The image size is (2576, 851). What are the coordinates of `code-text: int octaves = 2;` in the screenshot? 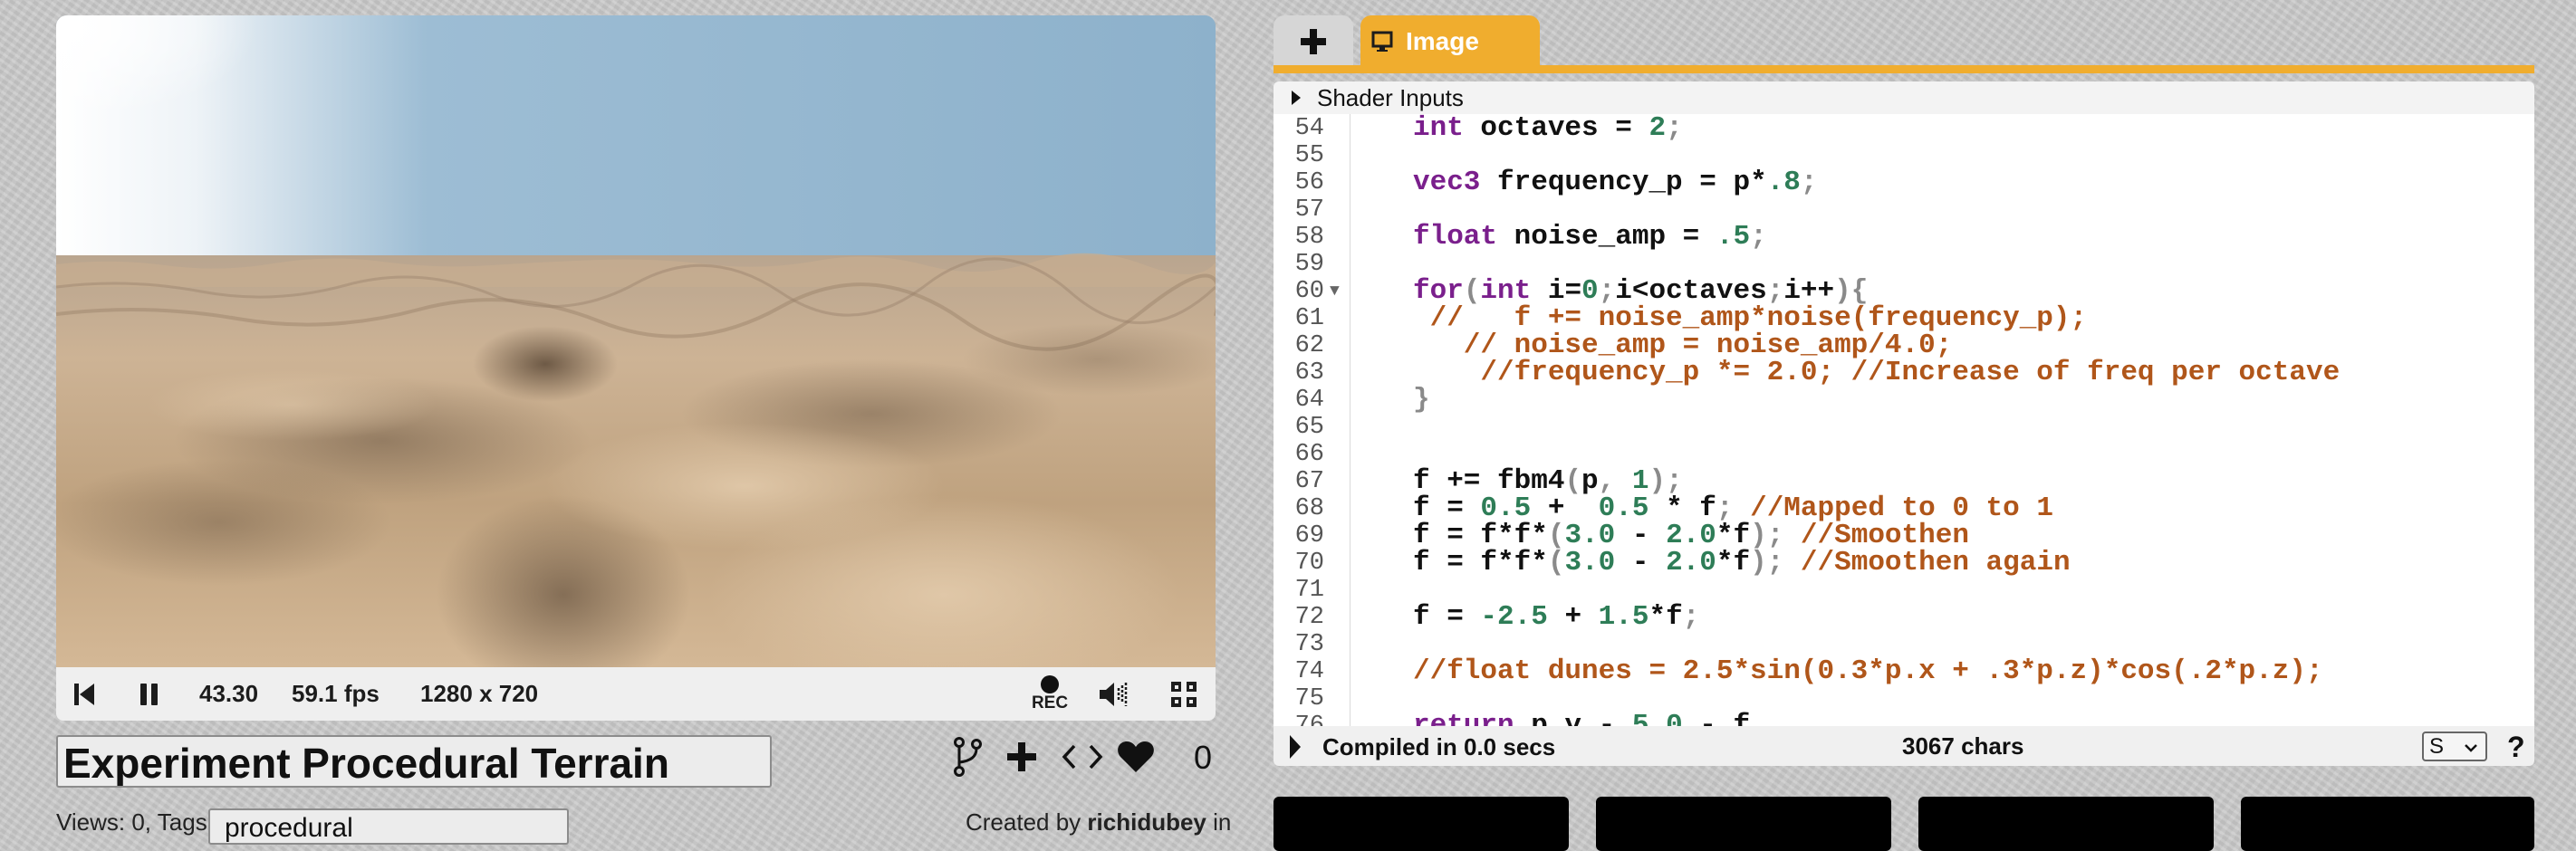 It's located at (1548, 129).